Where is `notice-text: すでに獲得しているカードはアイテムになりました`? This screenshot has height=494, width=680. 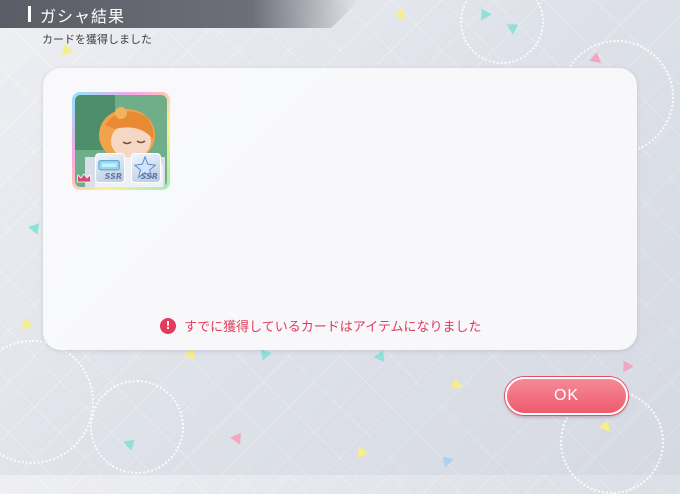 notice-text: すでに獲得しているカードはアイテムになりました is located at coordinates (333, 327).